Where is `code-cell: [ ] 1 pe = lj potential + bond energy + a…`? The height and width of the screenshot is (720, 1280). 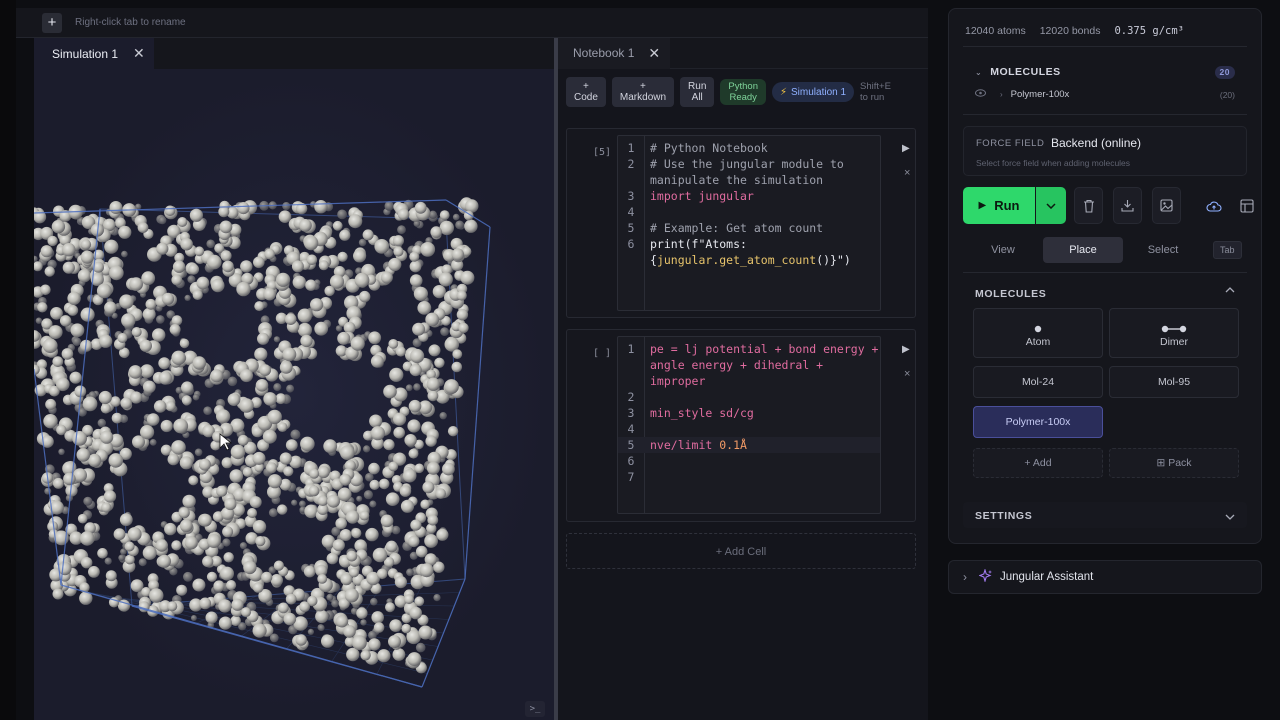 code-cell: [ ] 1 pe = lj potential + bond energy + a… is located at coordinates (741, 425).